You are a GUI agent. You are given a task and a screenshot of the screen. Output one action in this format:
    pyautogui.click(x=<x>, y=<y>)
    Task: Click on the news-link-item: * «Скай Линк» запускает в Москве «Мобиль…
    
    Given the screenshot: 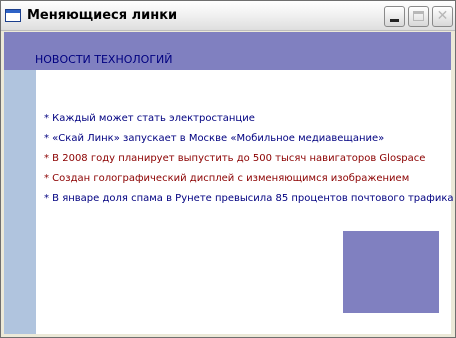 What is the action you would take?
    pyautogui.click(x=249, y=143)
    